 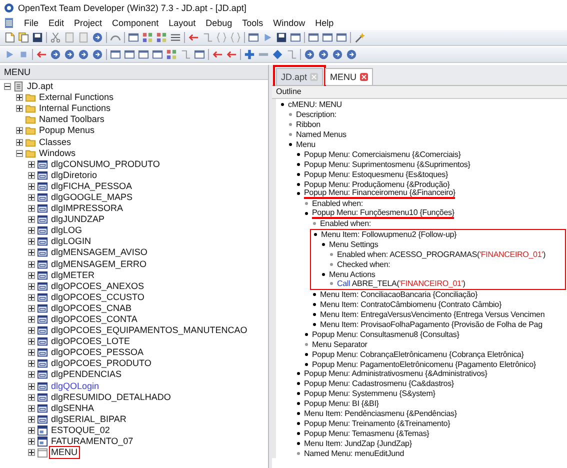 What do you see at coordinates (86, 374) in the screenshot?
I see `tree-item: dlgPENDENCIAS` at bounding box center [86, 374].